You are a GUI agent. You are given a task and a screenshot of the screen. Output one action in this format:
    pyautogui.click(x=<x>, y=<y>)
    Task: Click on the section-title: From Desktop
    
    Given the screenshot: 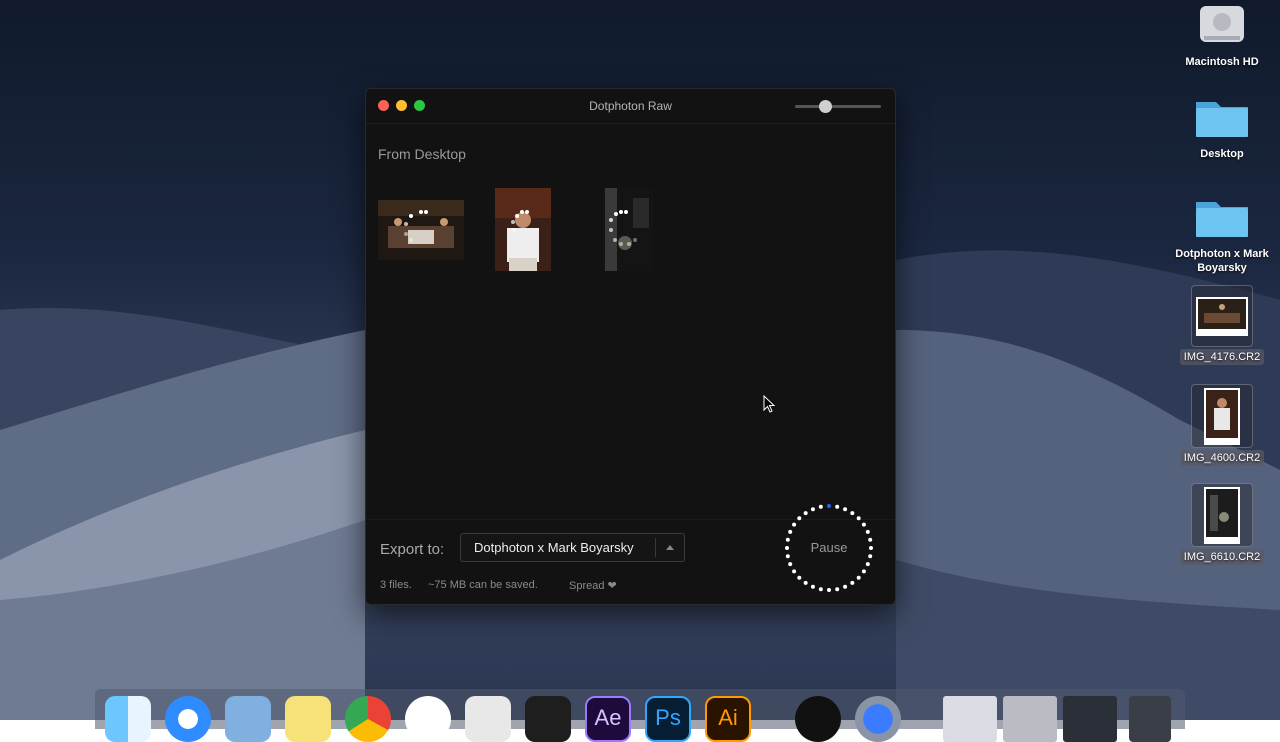 What is the action you would take?
    pyautogui.click(x=422, y=154)
    